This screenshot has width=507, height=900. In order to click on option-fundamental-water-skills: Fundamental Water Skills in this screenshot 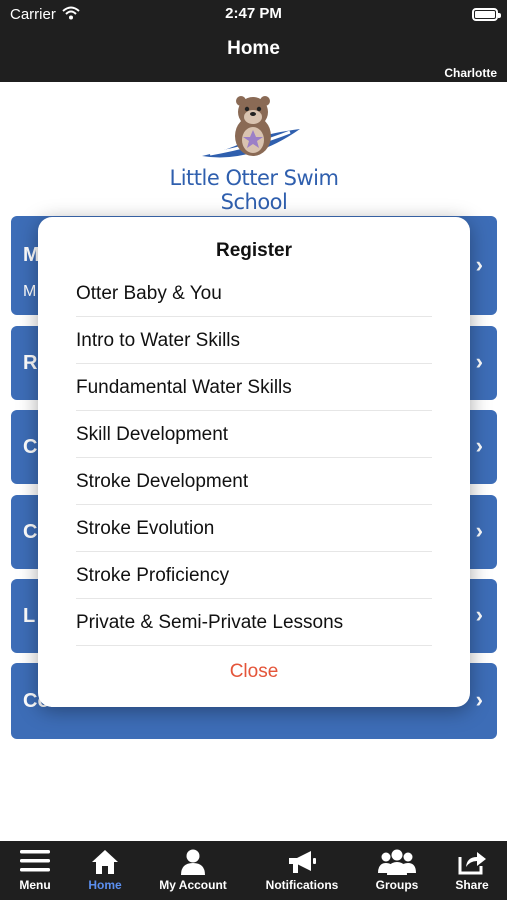, I will do `click(254, 387)`.